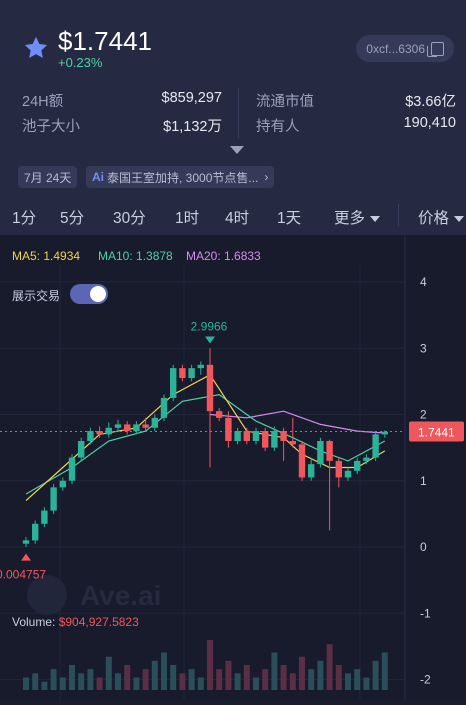  I want to click on tab-1d: 1天, so click(289, 217).